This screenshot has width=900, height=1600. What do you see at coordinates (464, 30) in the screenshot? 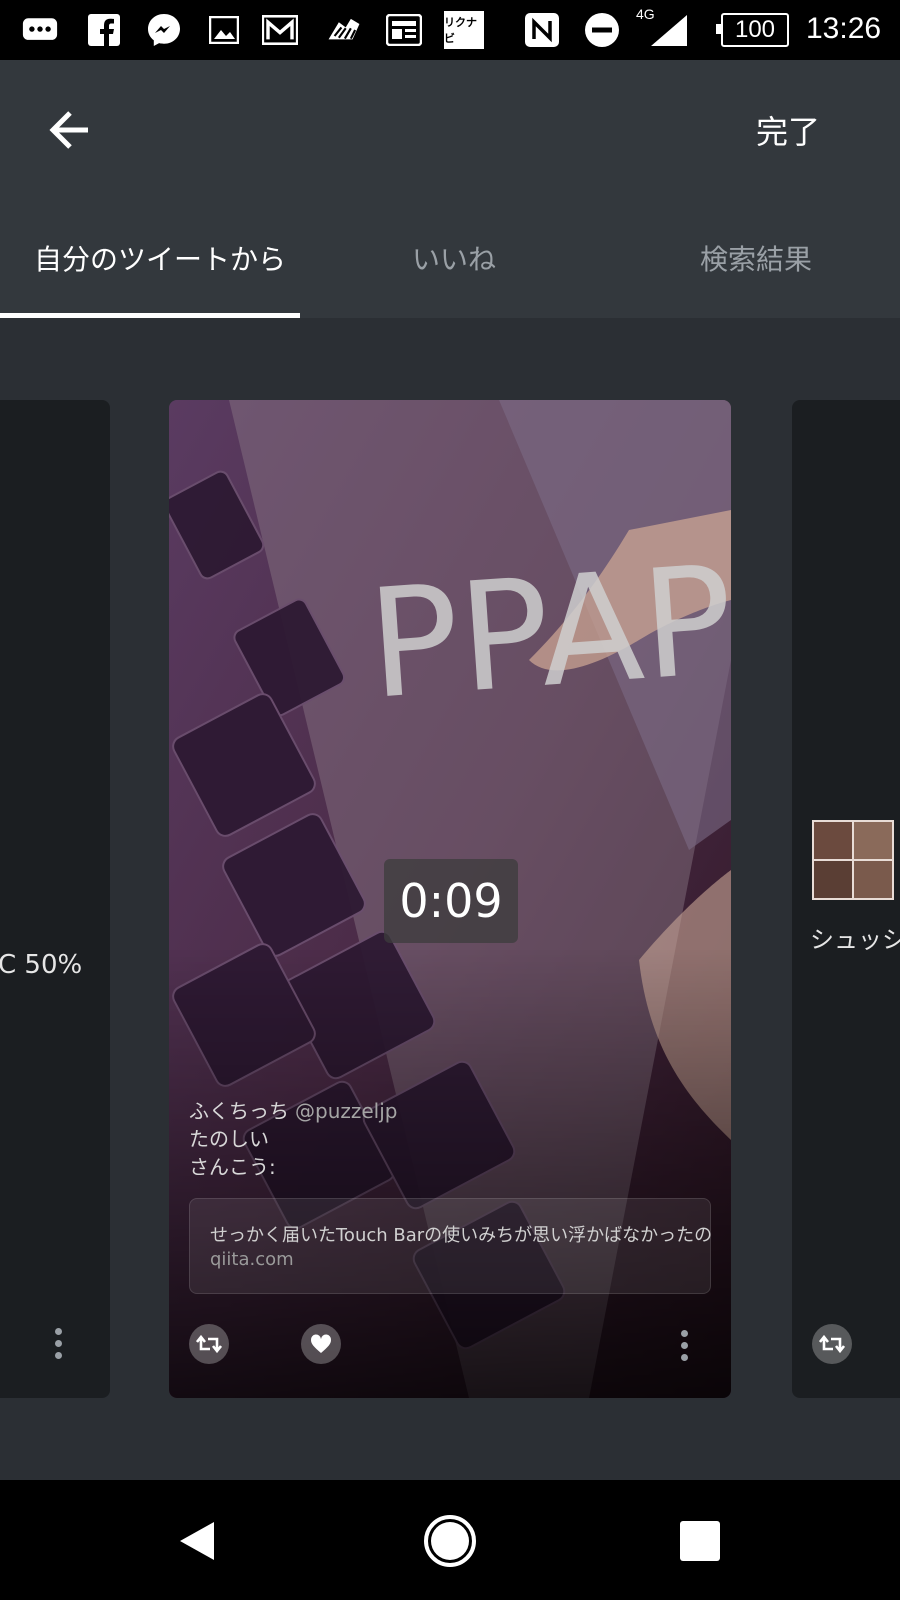
I see `rikunabi-icon: リクナビ` at bounding box center [464, 30].